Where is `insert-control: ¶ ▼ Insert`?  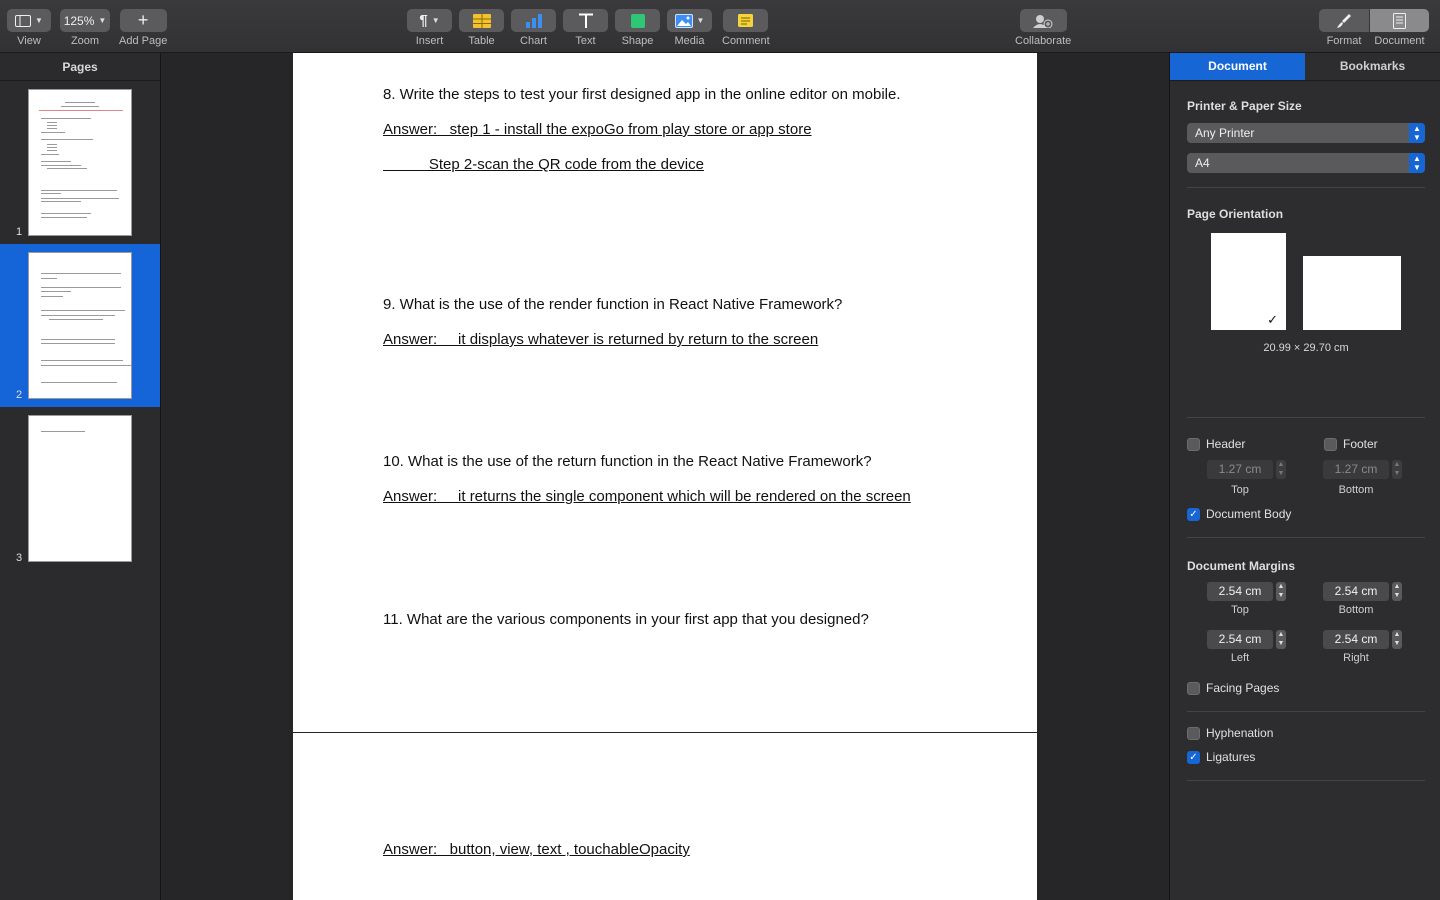
insert-control: ¶ ▼ Insert is located at coordinates (429, 28).